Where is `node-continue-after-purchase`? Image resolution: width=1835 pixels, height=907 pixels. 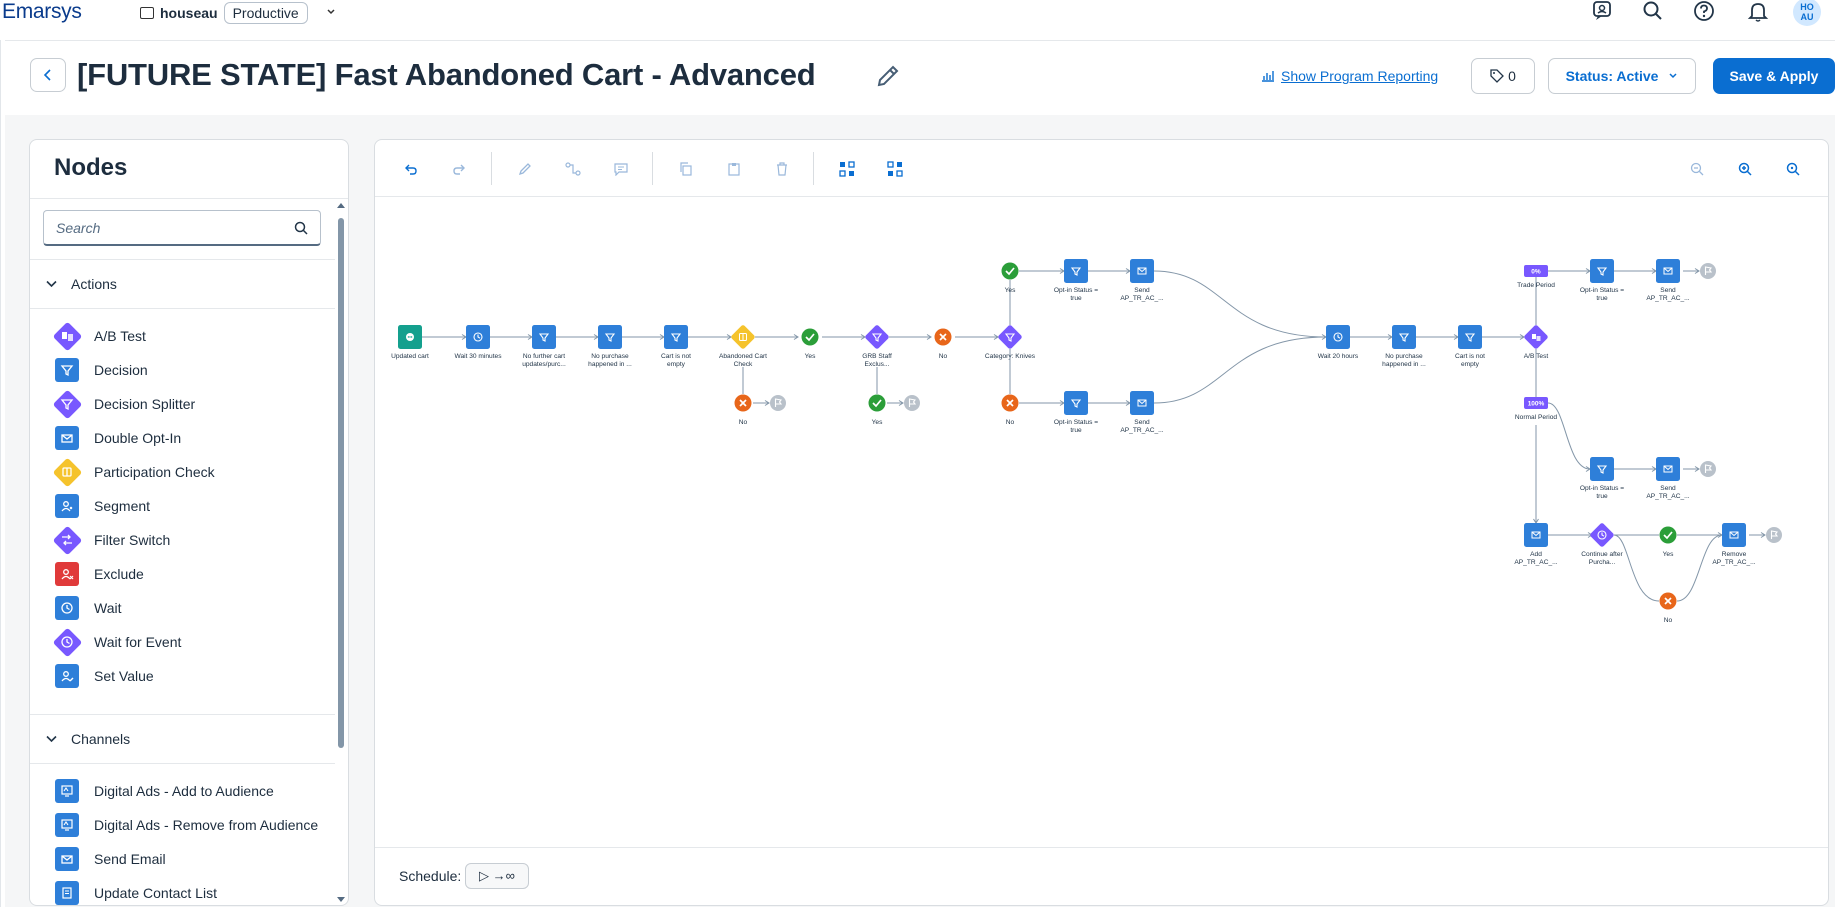
node-continue-after-purchase is located at coordinates (1601, 534).